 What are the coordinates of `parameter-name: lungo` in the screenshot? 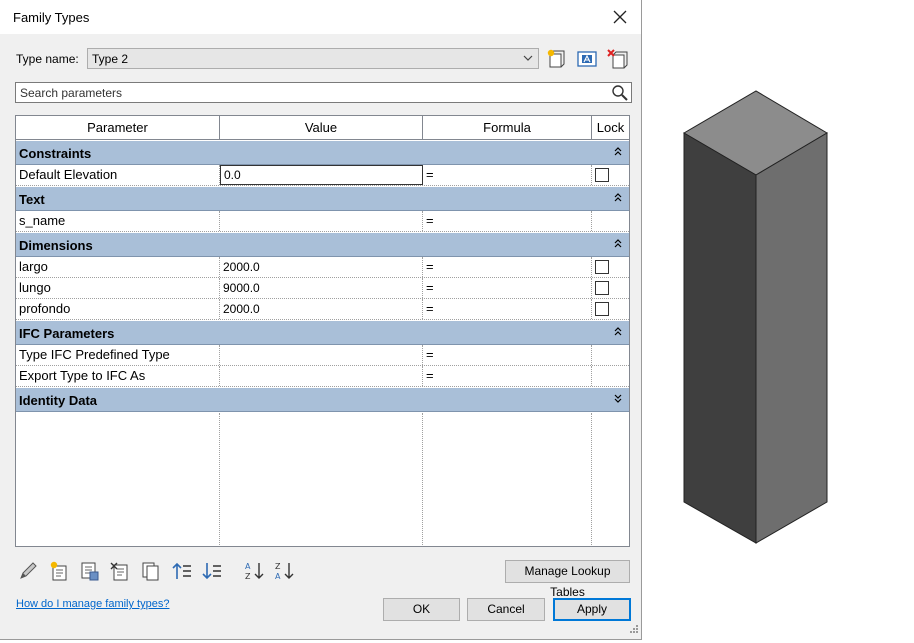 It's located at (118, 288).